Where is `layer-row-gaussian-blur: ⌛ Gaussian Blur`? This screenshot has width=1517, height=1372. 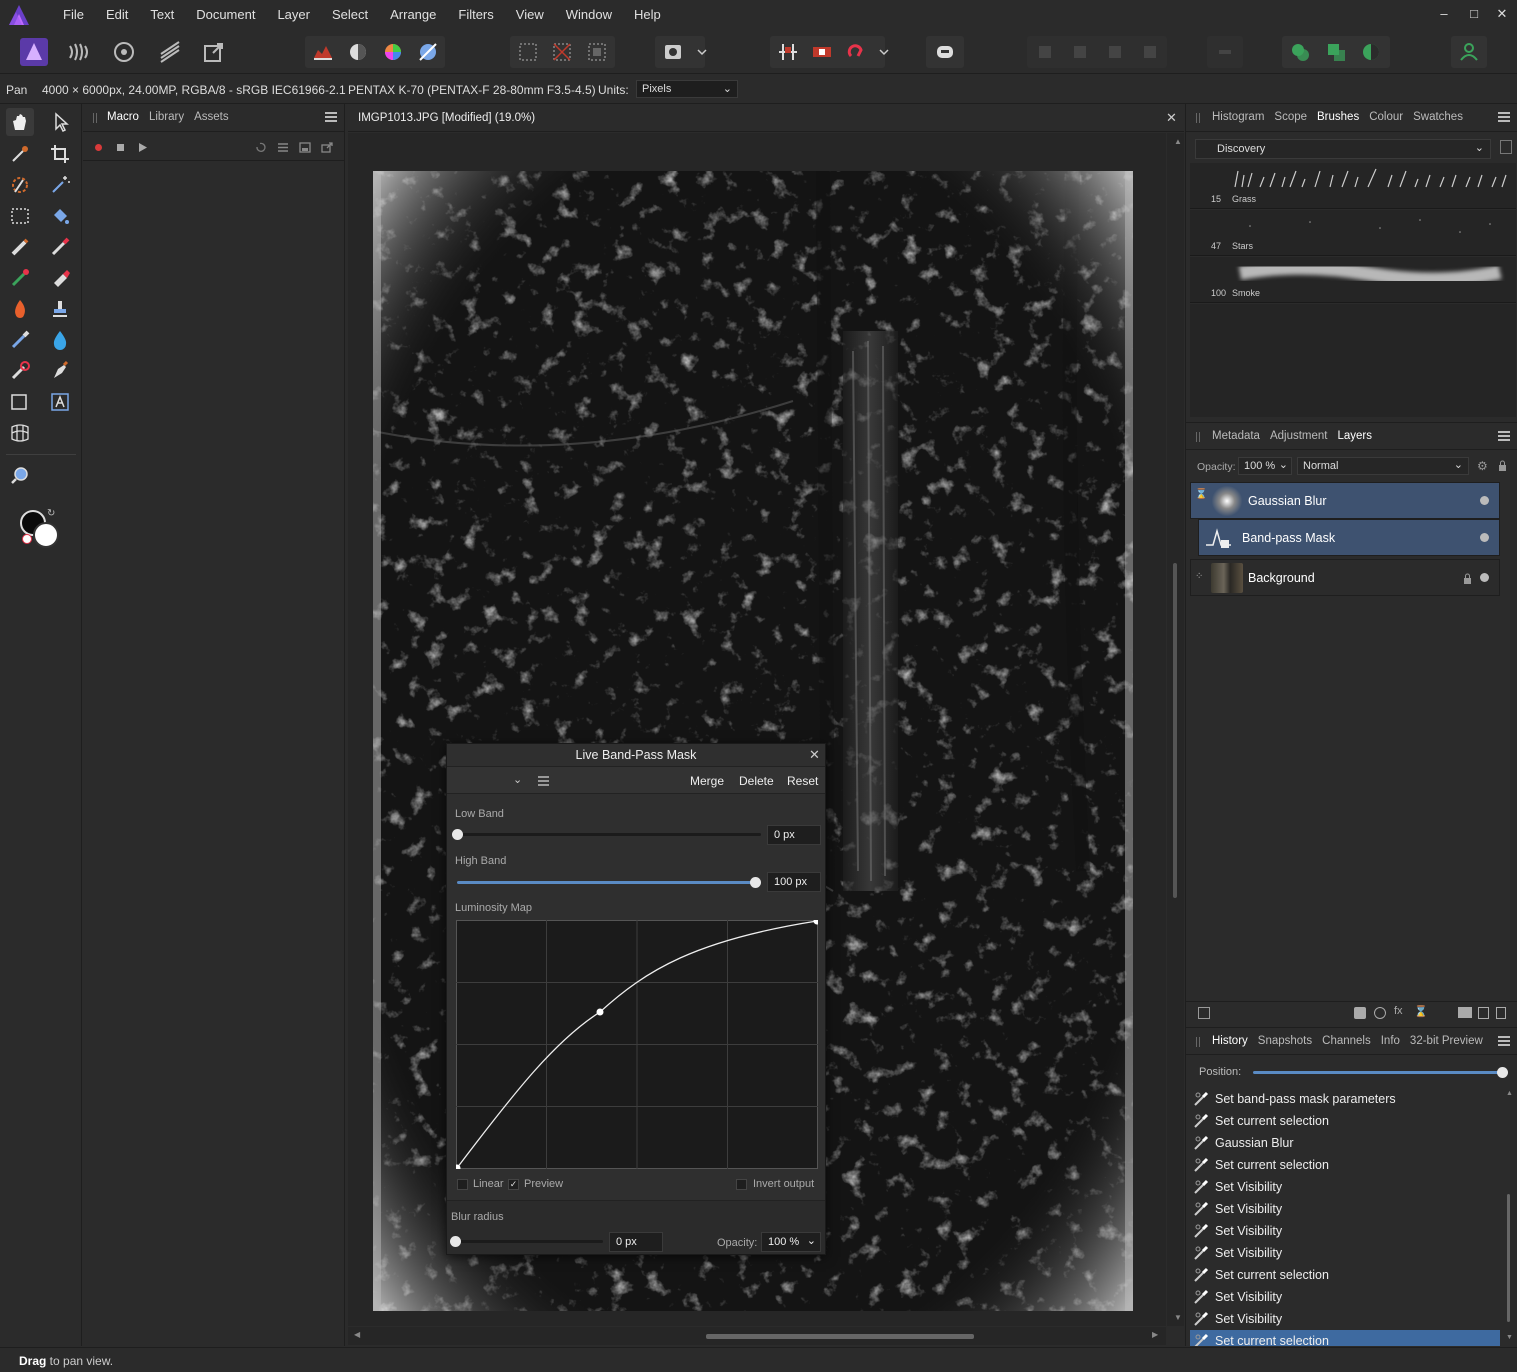
layer-row-gaussian-blur: ⌛ Gaussian Blur is located at coordinates (1345, 500).